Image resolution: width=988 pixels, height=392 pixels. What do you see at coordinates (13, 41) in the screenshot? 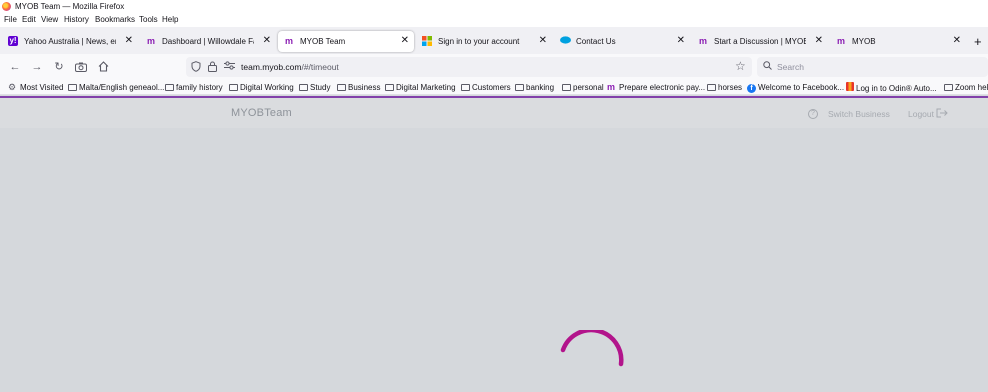
I see `yahoo-icon: y!` at bounding box center [13, 41].